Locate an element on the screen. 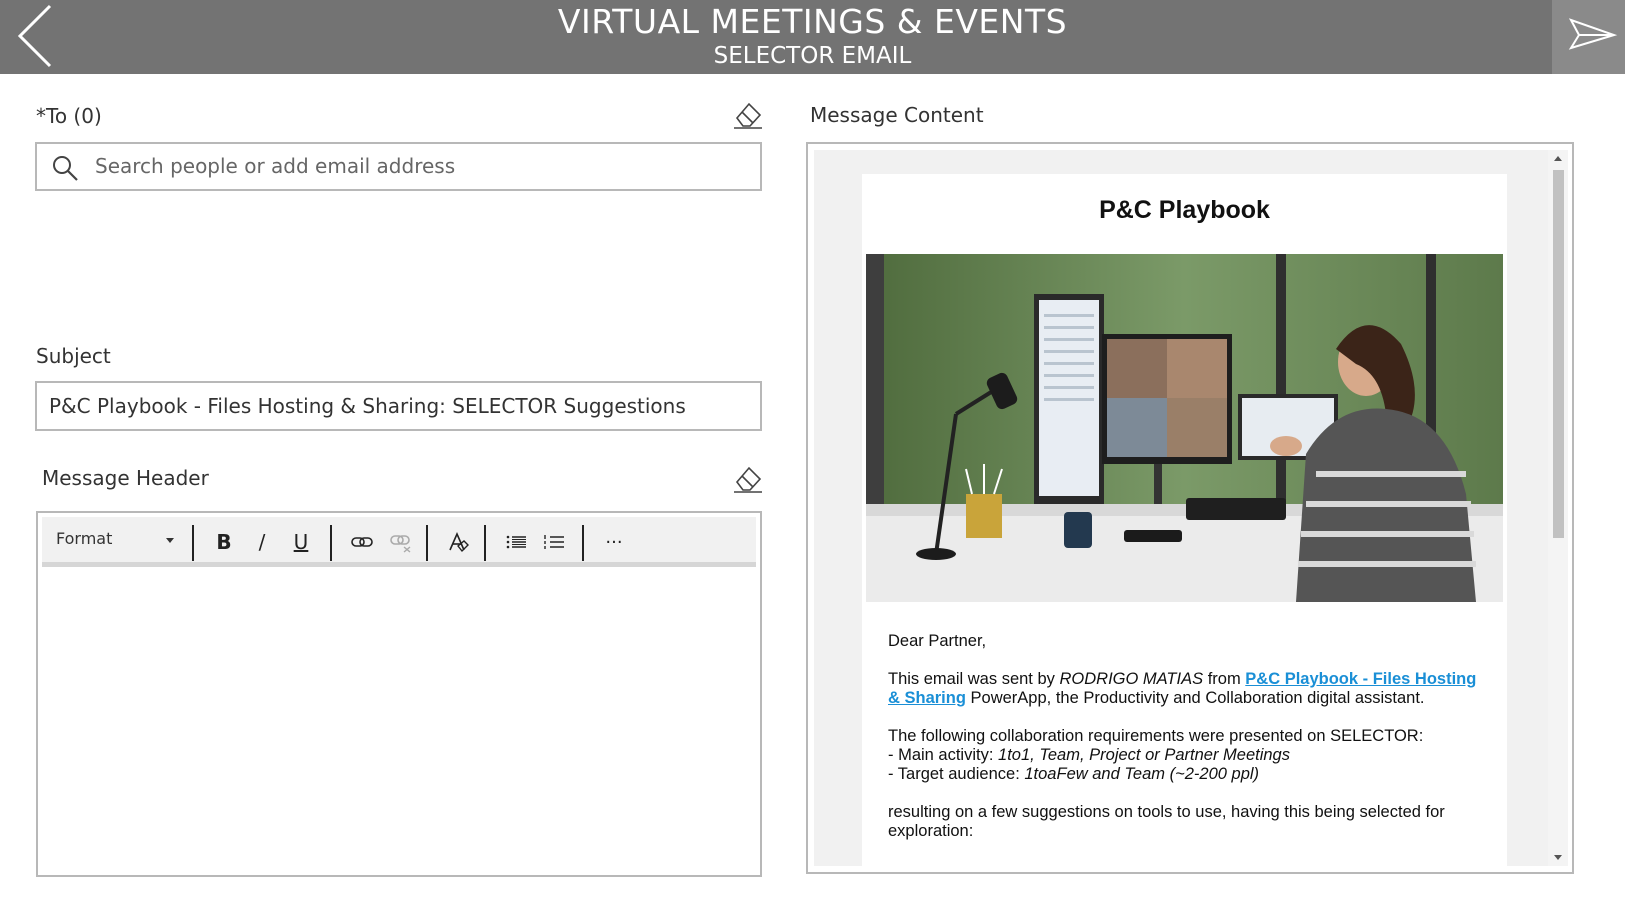 This screenshot has width=1625, height=914. email-banner-image is located at coordinates (1184, 428).